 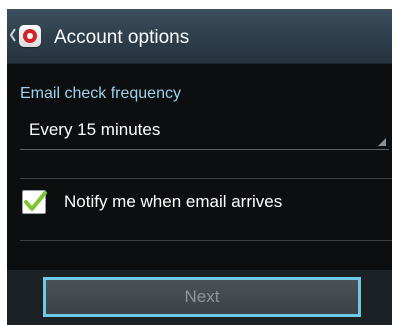 I want to click on next-button: Next, so click(x=202, y=297).